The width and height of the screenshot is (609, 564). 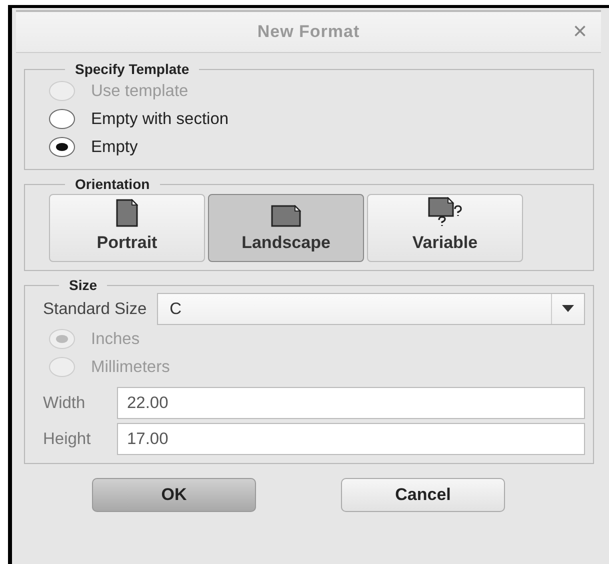 I want to click on window-title: New Format, so click(x=308, y=32).